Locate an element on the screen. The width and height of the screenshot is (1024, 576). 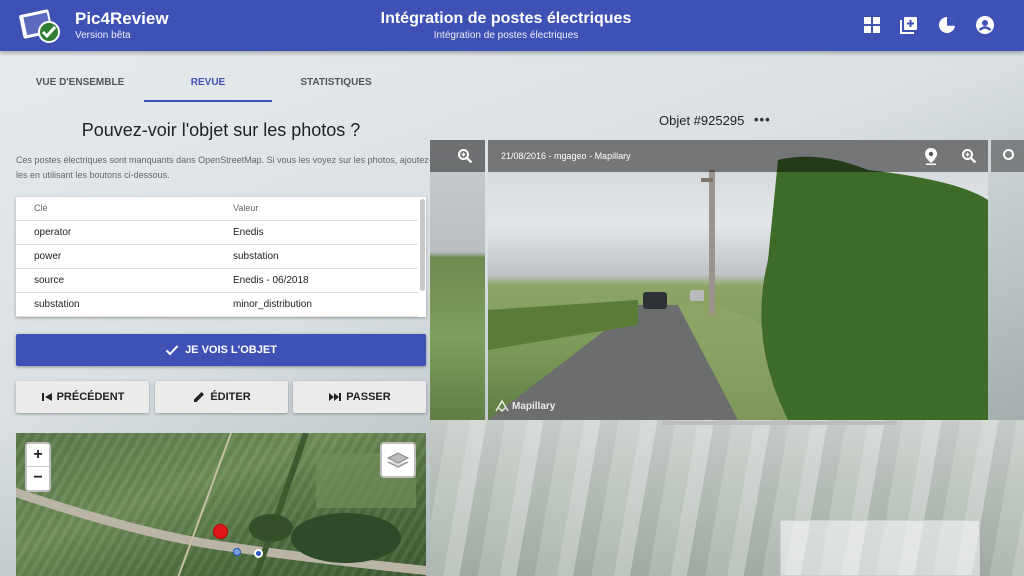
map-features is located at coordinates (221, 504).